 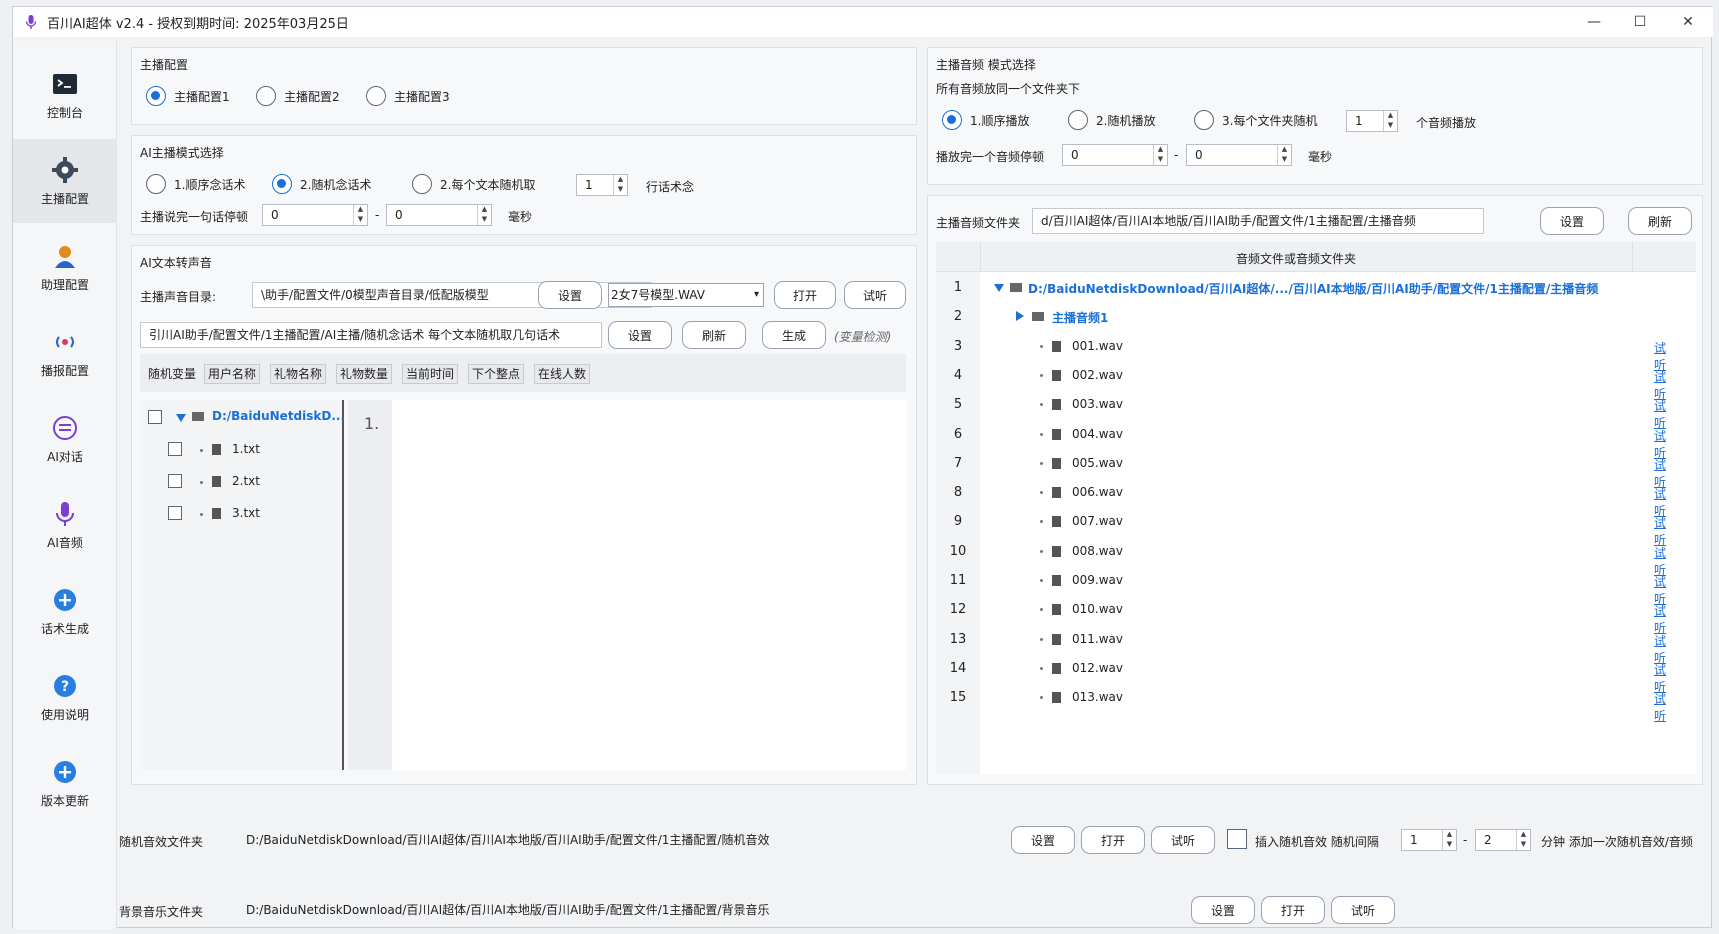 I want to click on close-button: ✕, so click(x=1688, y=22).